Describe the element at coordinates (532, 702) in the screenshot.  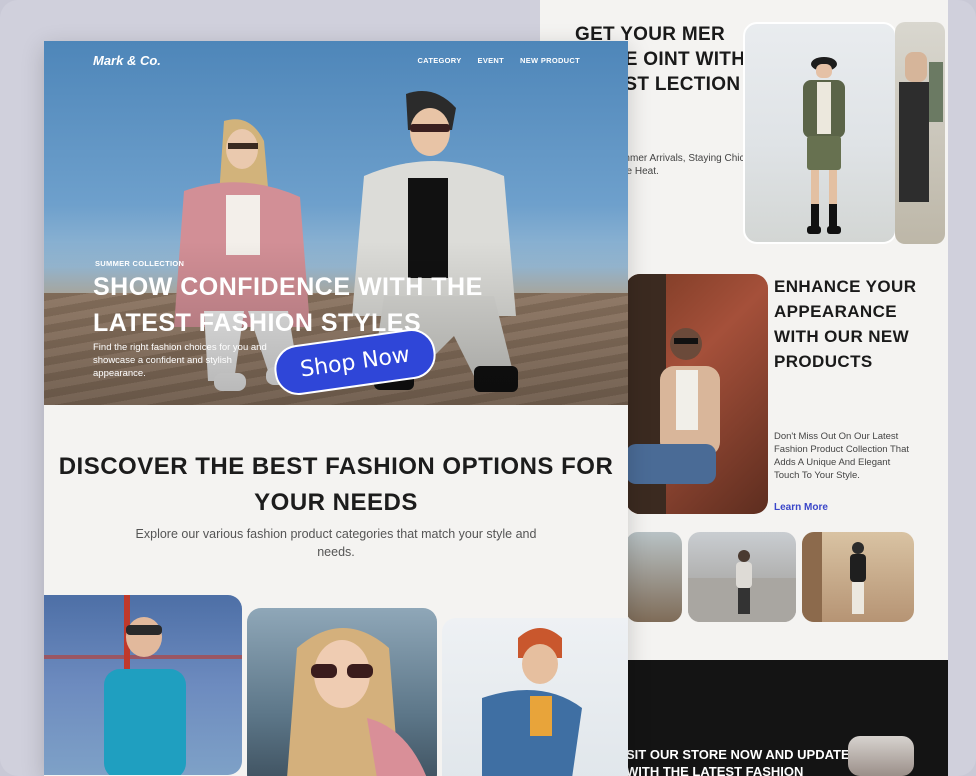
I see `boy-denim-jacket-image` at that location.